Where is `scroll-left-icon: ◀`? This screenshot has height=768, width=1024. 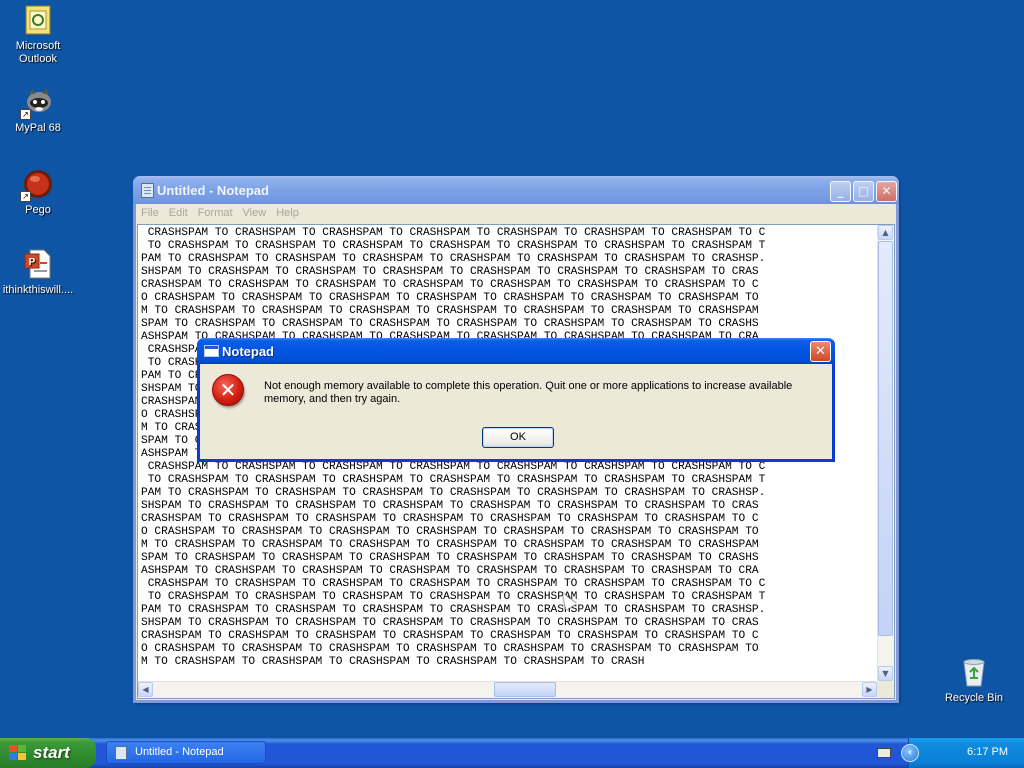 scroll-left-icon: ◀ is located at coordinates (145, 689).